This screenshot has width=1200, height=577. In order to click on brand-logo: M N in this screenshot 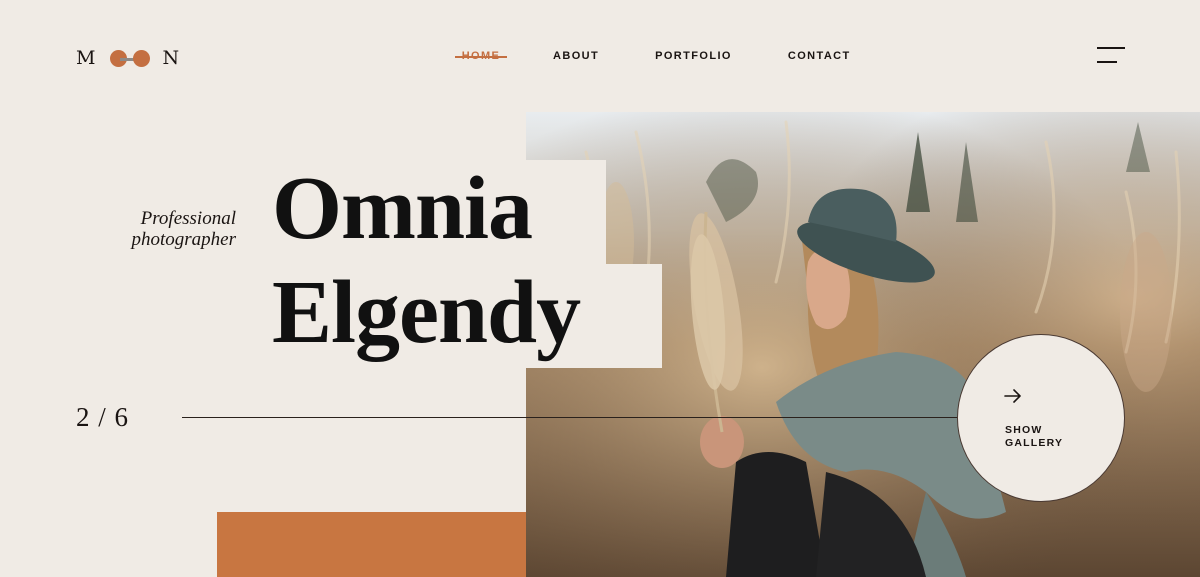, I will do `click(128, 58)`.